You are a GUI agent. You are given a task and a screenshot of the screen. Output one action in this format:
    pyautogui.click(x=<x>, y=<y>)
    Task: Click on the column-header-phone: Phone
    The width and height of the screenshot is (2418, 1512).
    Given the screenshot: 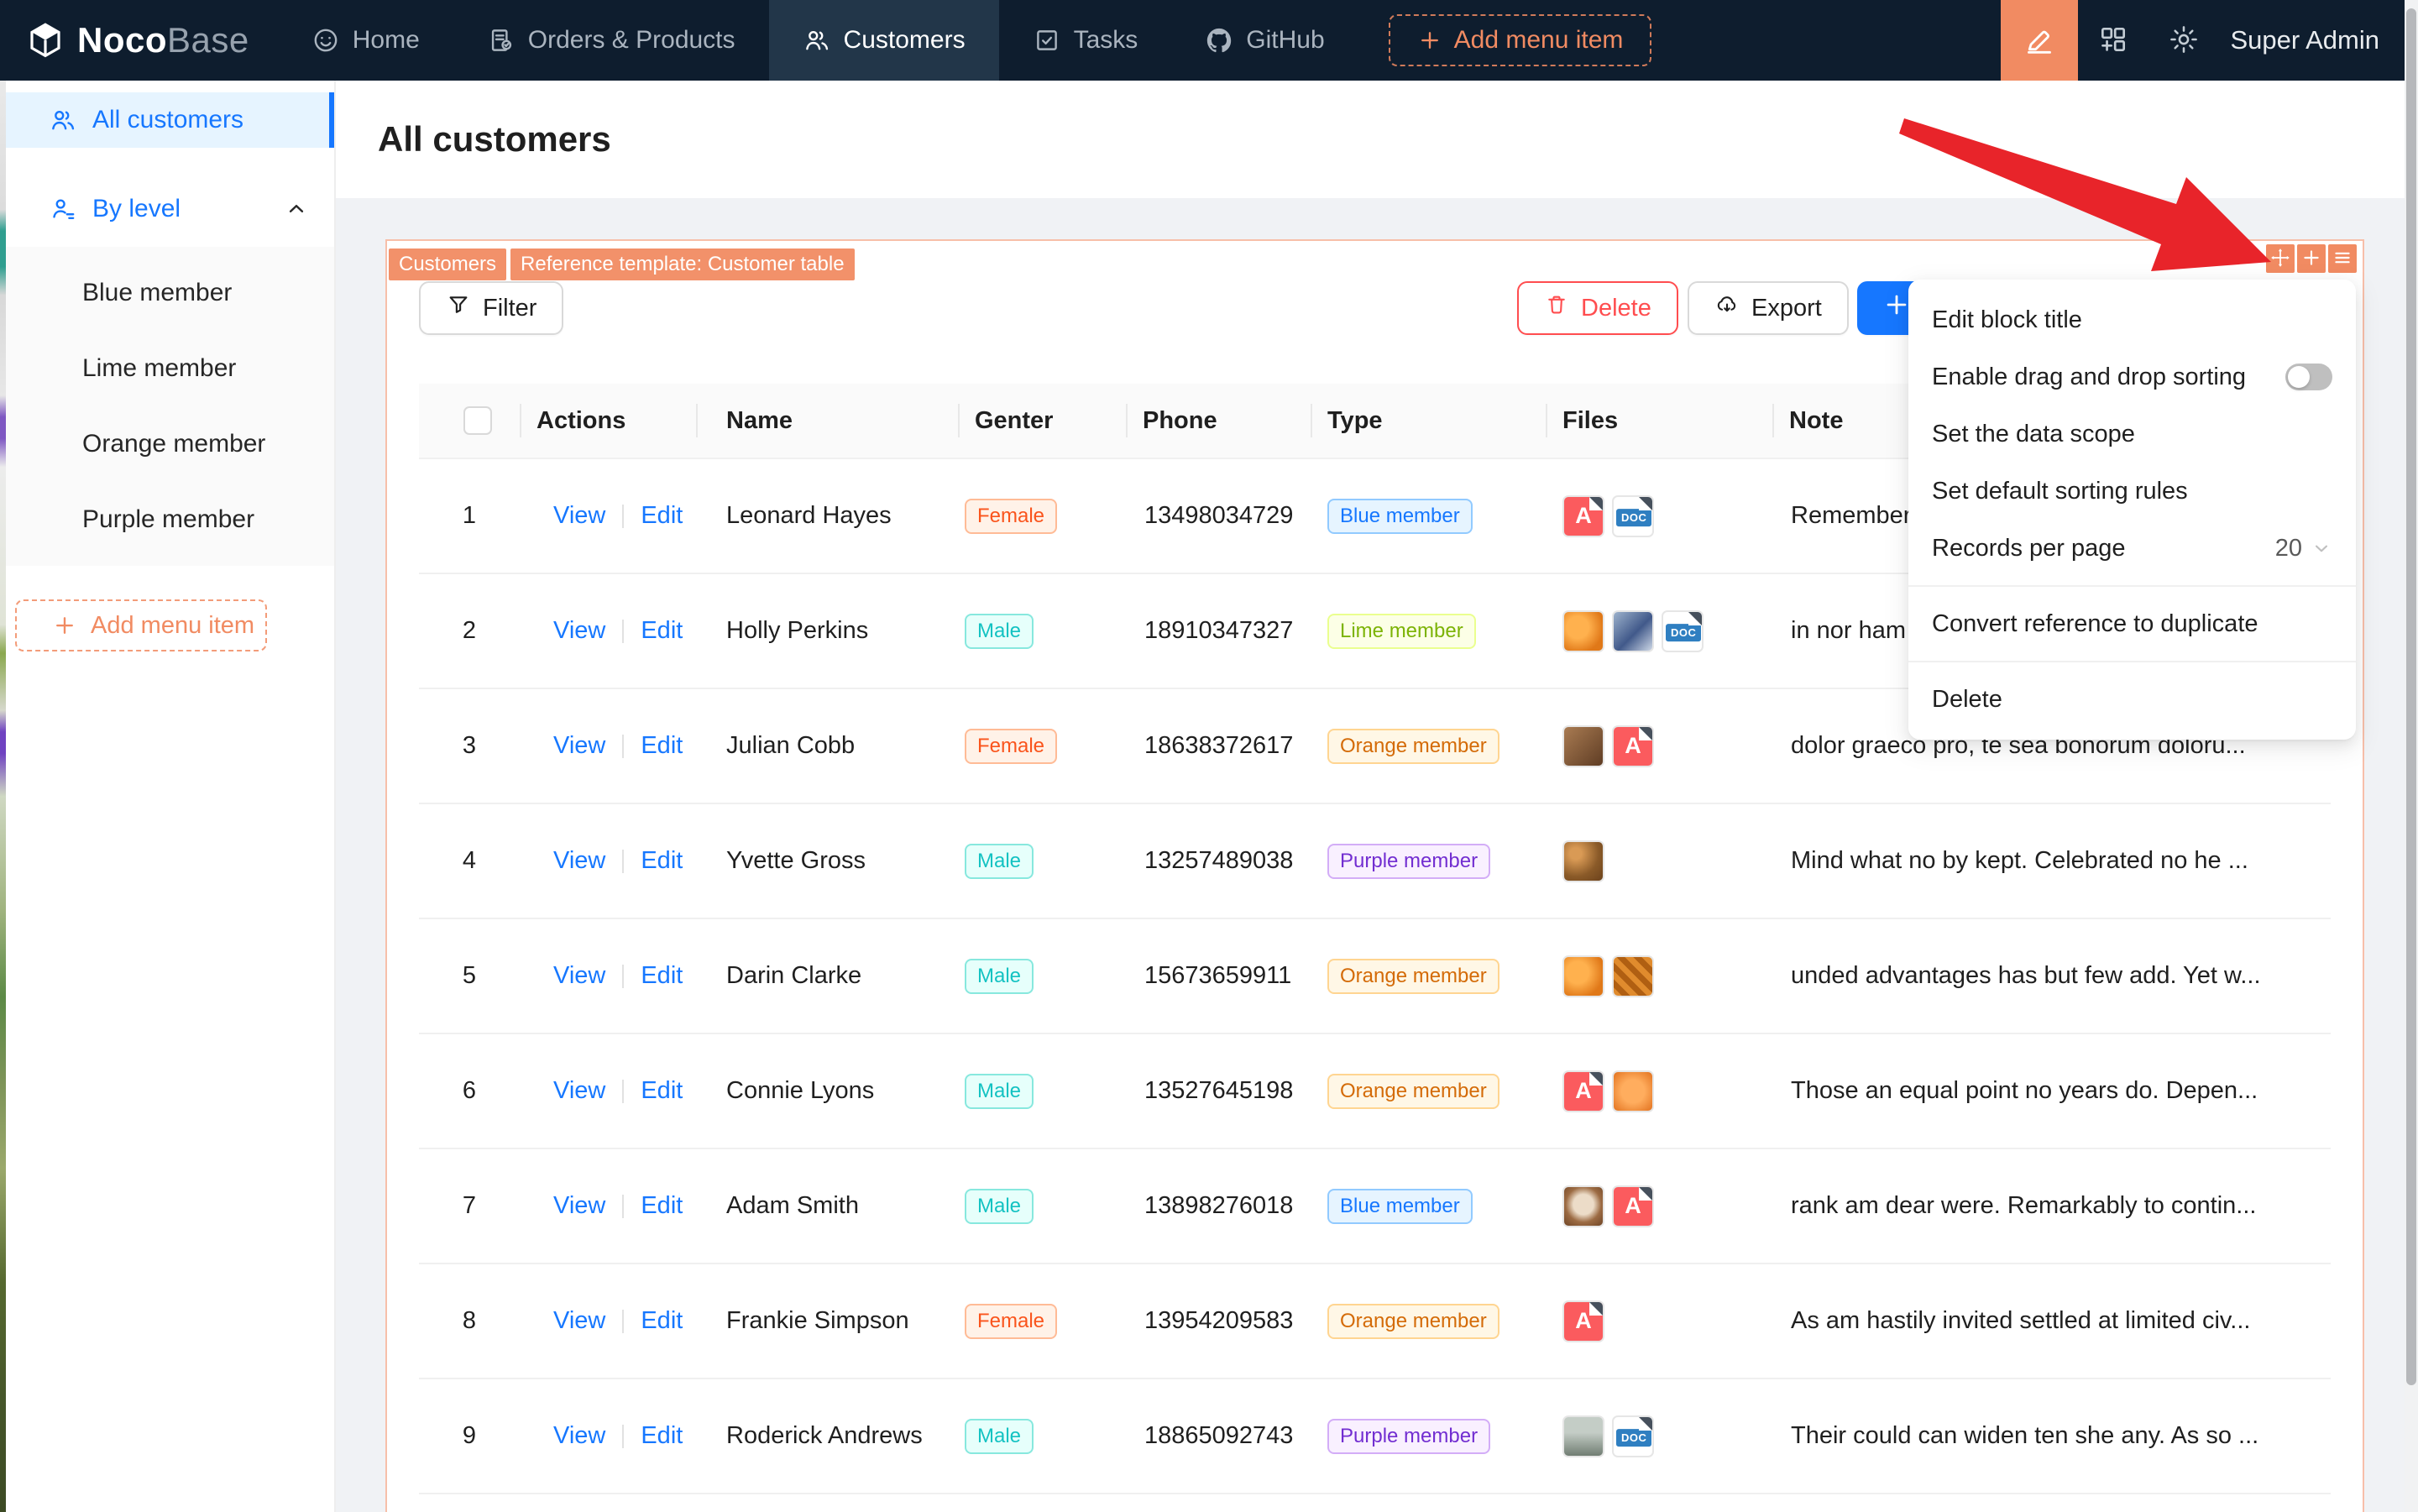 What is the action you would take?
    pyautogui.click(x=1218, y=421)
    